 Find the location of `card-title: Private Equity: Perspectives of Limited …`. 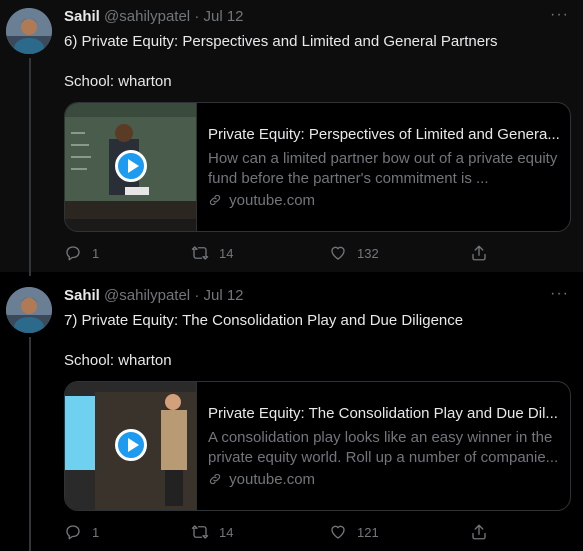

card-title: Private Equity: Perspectives of Limited … is located at coordinates (384, 134).